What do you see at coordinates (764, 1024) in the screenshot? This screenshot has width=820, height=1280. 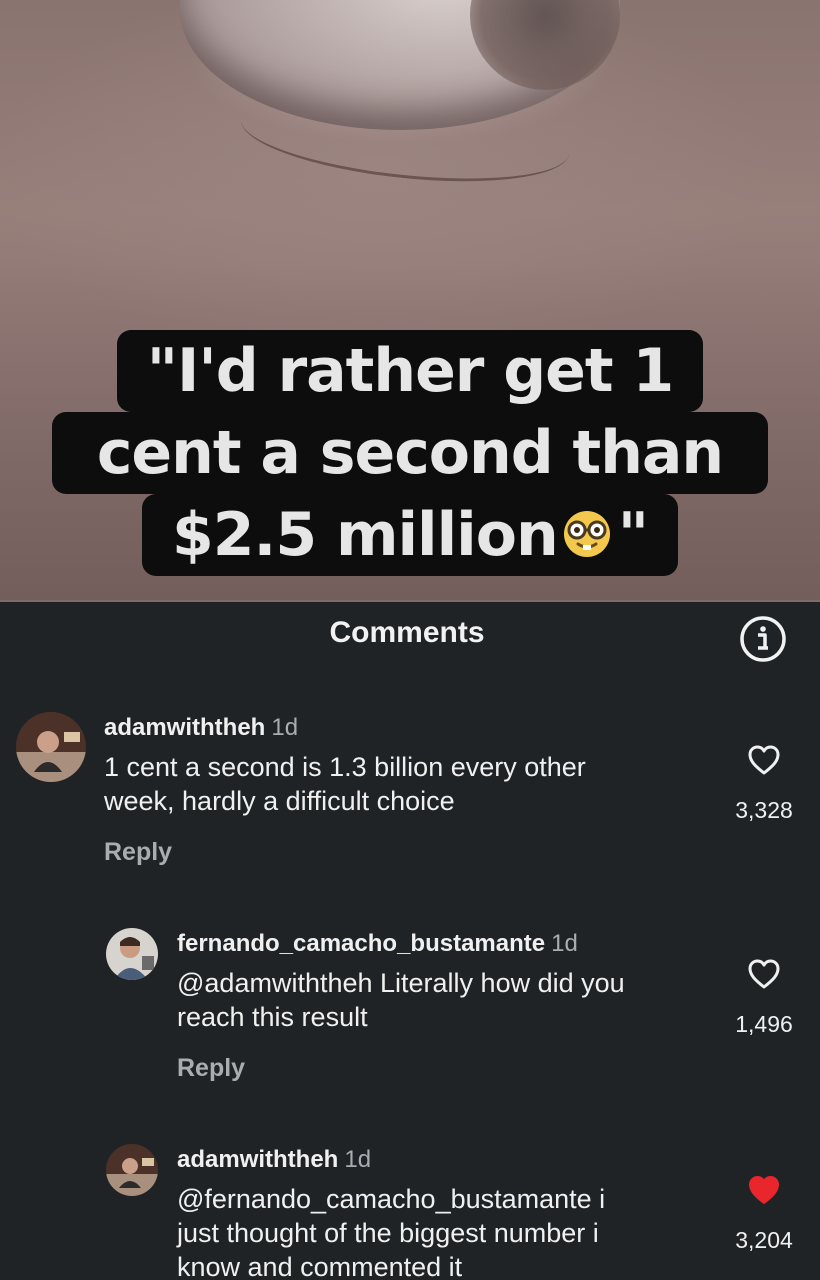 I see `like-count: 1,496` at bounding box center [764, 1024].